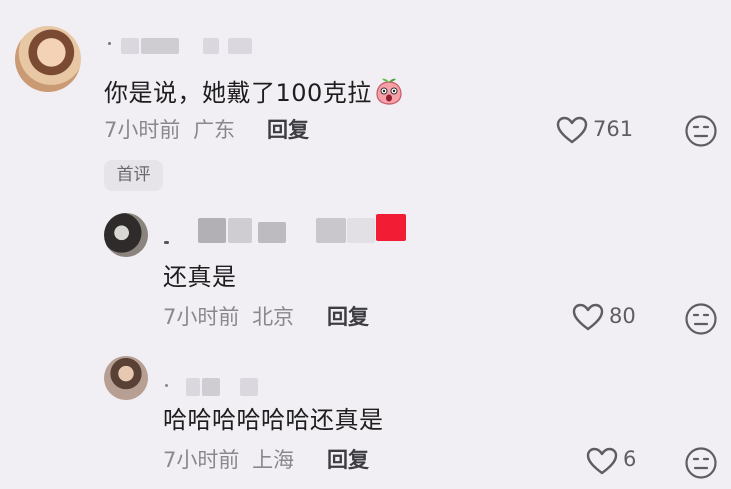 The width and height of the screenshot is (731, 489). What do you see at coordinates (273, 317) in the screenshot?
I see `location: 北京` at bounding box center [273, 317].